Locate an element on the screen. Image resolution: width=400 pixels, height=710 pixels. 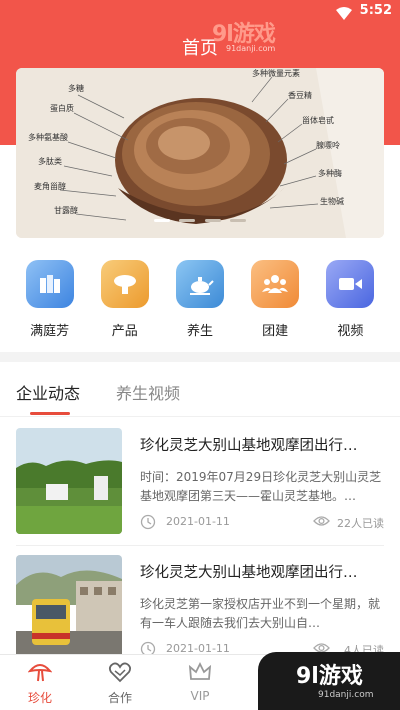
quick-nav-item-products: 产品 is located at coordinates (125, 300).